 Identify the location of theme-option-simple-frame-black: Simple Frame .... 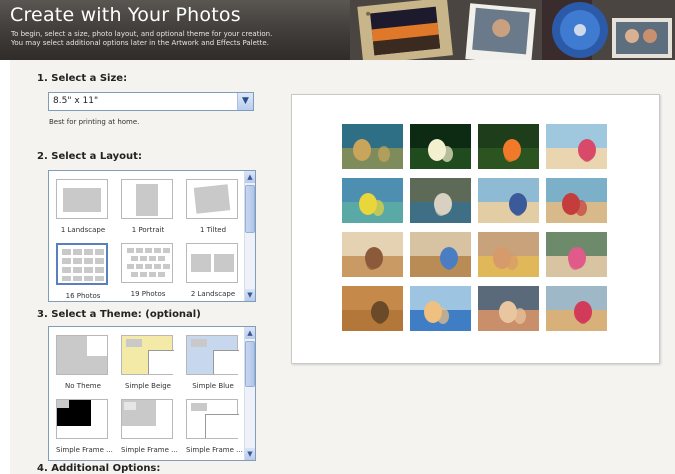
(84, 426).